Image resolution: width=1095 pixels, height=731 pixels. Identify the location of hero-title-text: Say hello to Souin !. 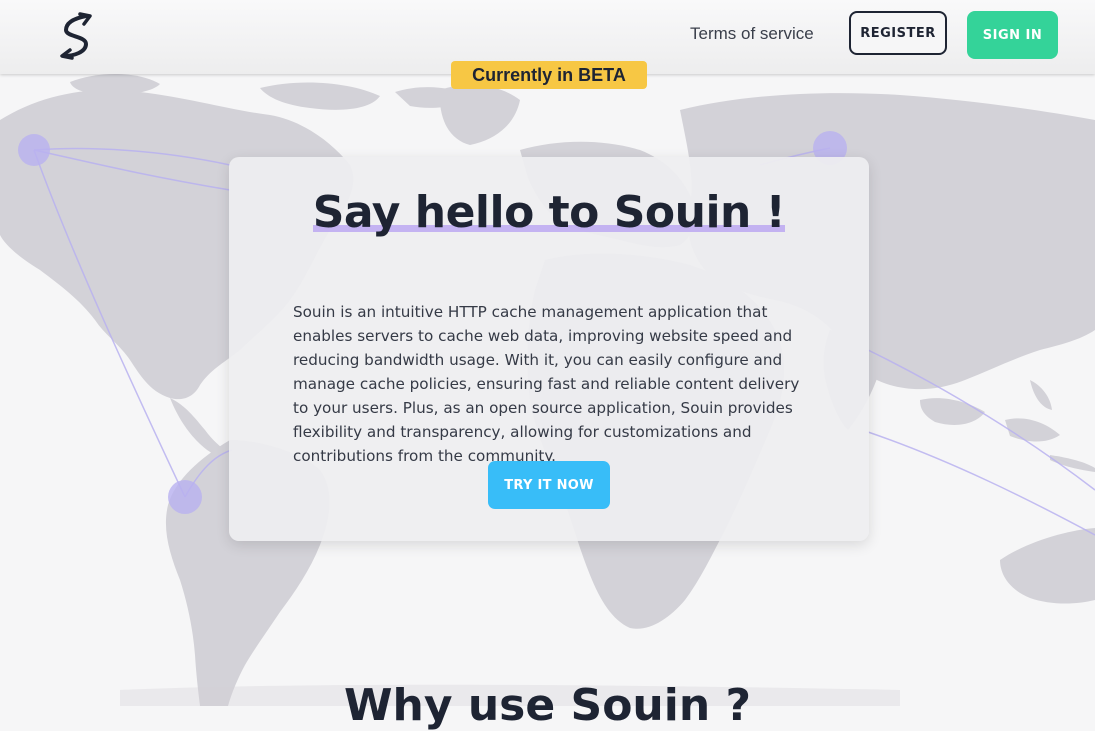
(549, 212).